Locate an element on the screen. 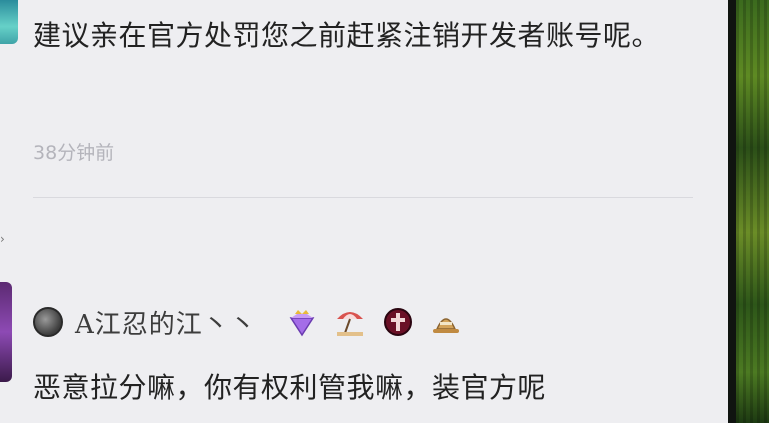 This screenshot has height=423, width=769. straw-hat-badge-icon is located at coordinates (446, 322).